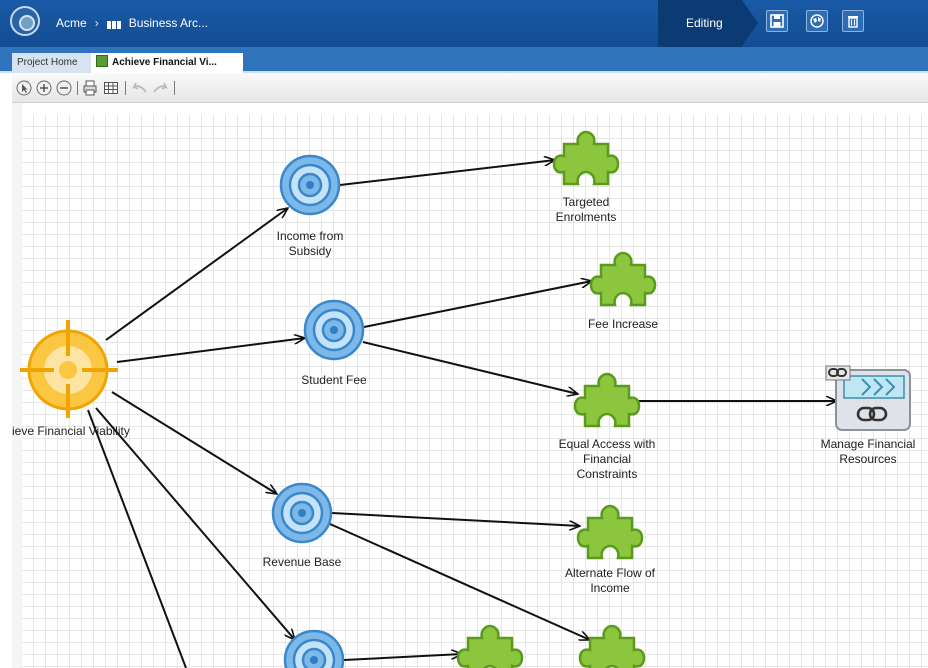 This screenshot has width=928, height=668. I want to click on edge-student-fee-equal-access, so click(470, 367).